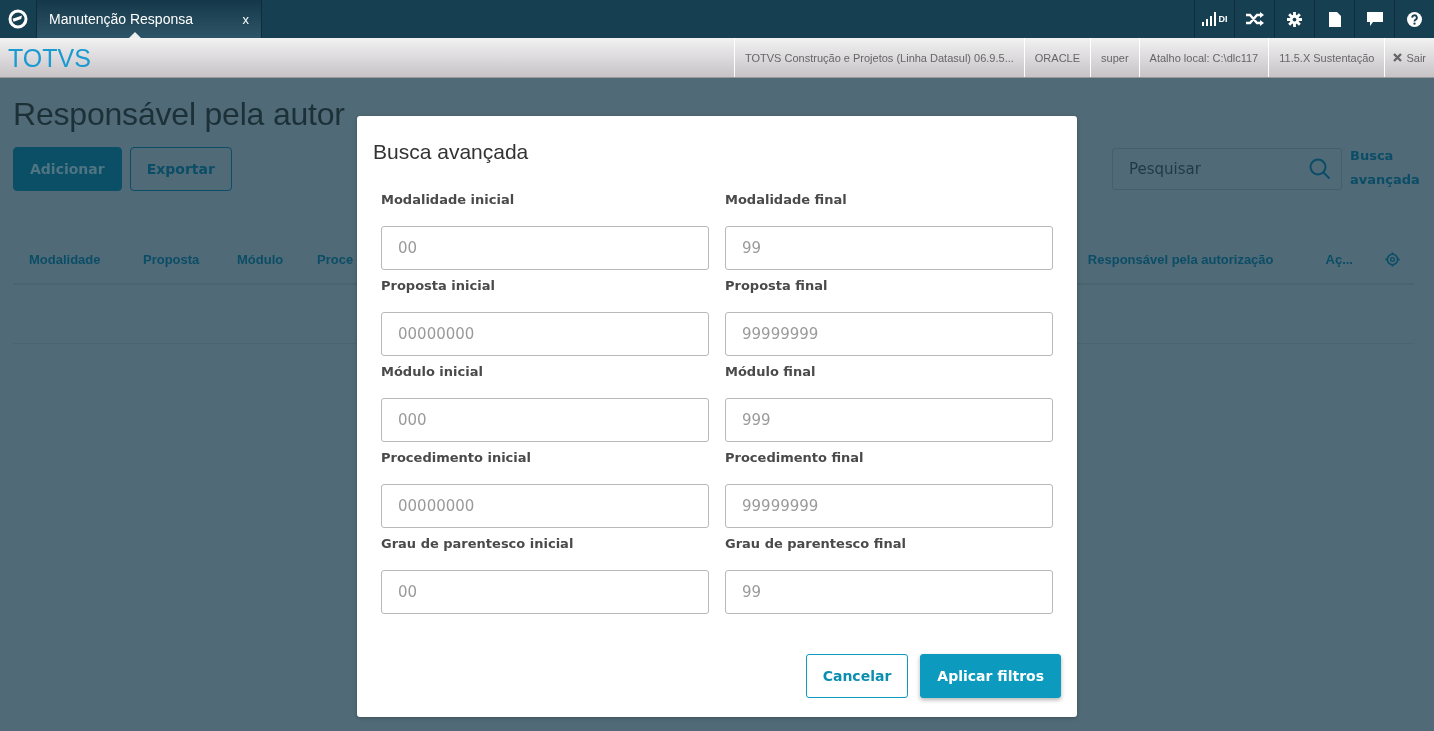 Image resolution: width=1434 pixels, height=731 pixels. Describe the element at coordinates (1208, 19) in the screenshot. I see `signal-icon` at that location.